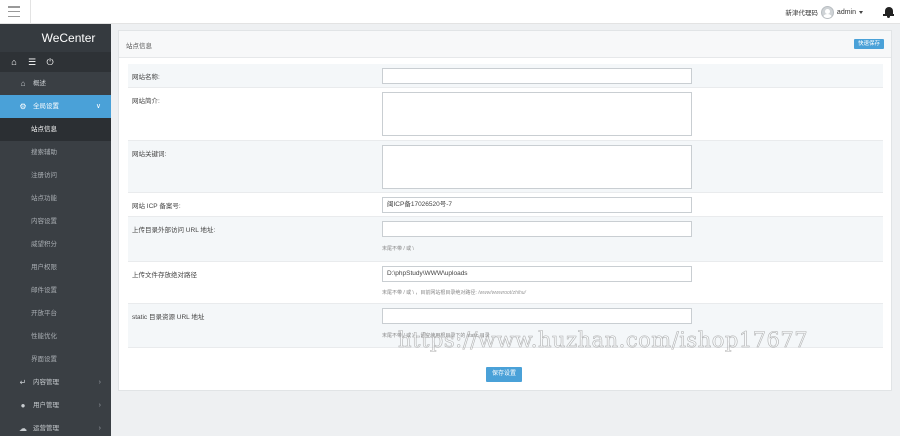 This screenshot has width=900, height=436. Describe the element at coordinates (55, 290) in the screenshot. I see `sidebar-subitem-mail: 邮件设置` at that location.